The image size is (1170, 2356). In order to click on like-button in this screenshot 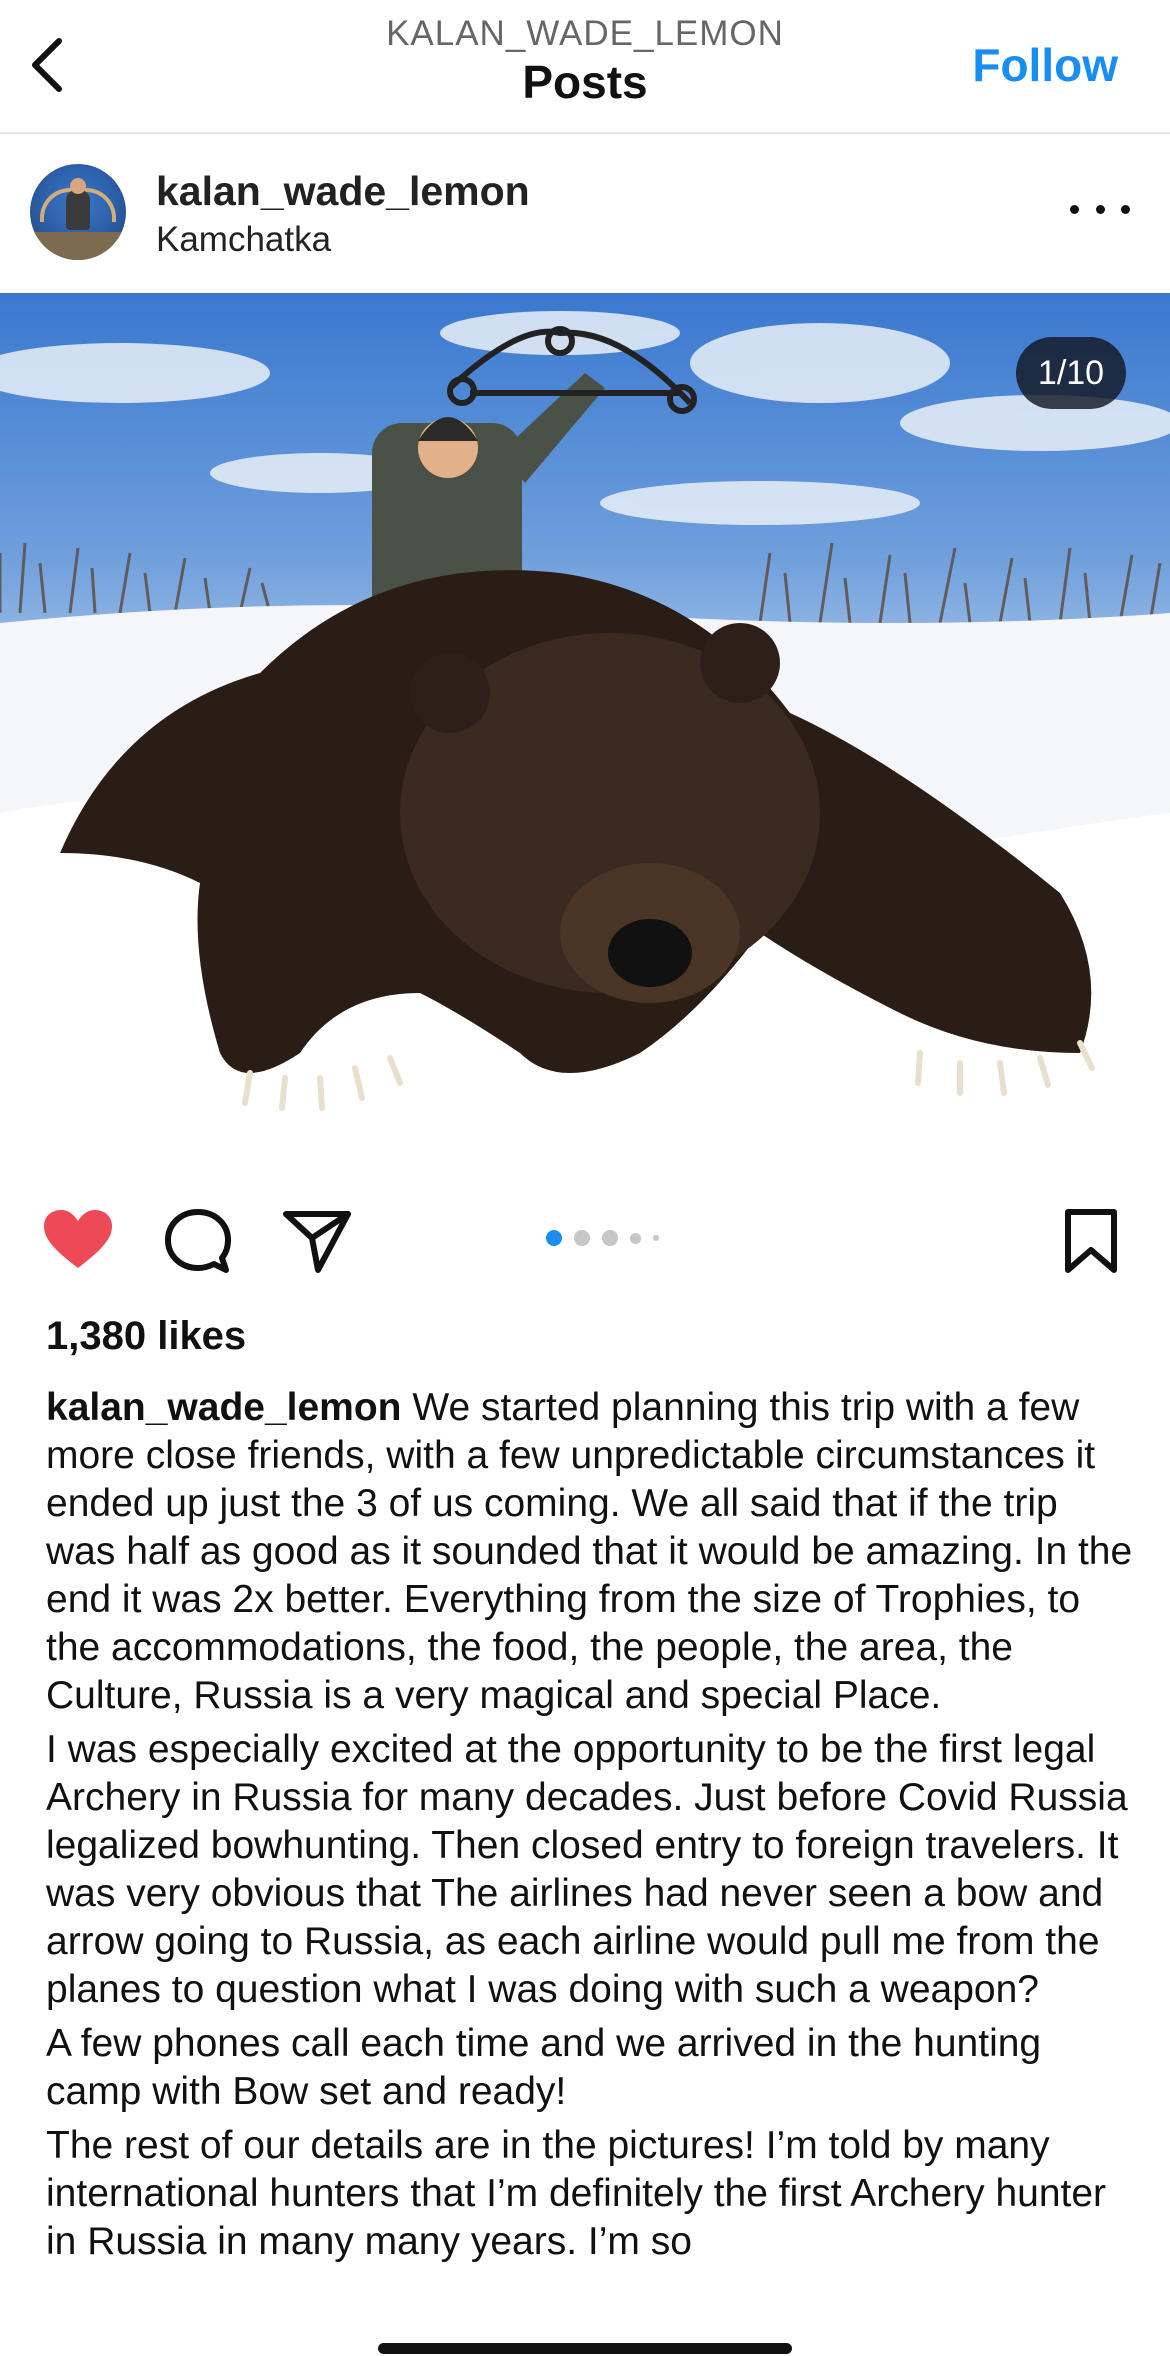, I will do `click(78, 1242)`.